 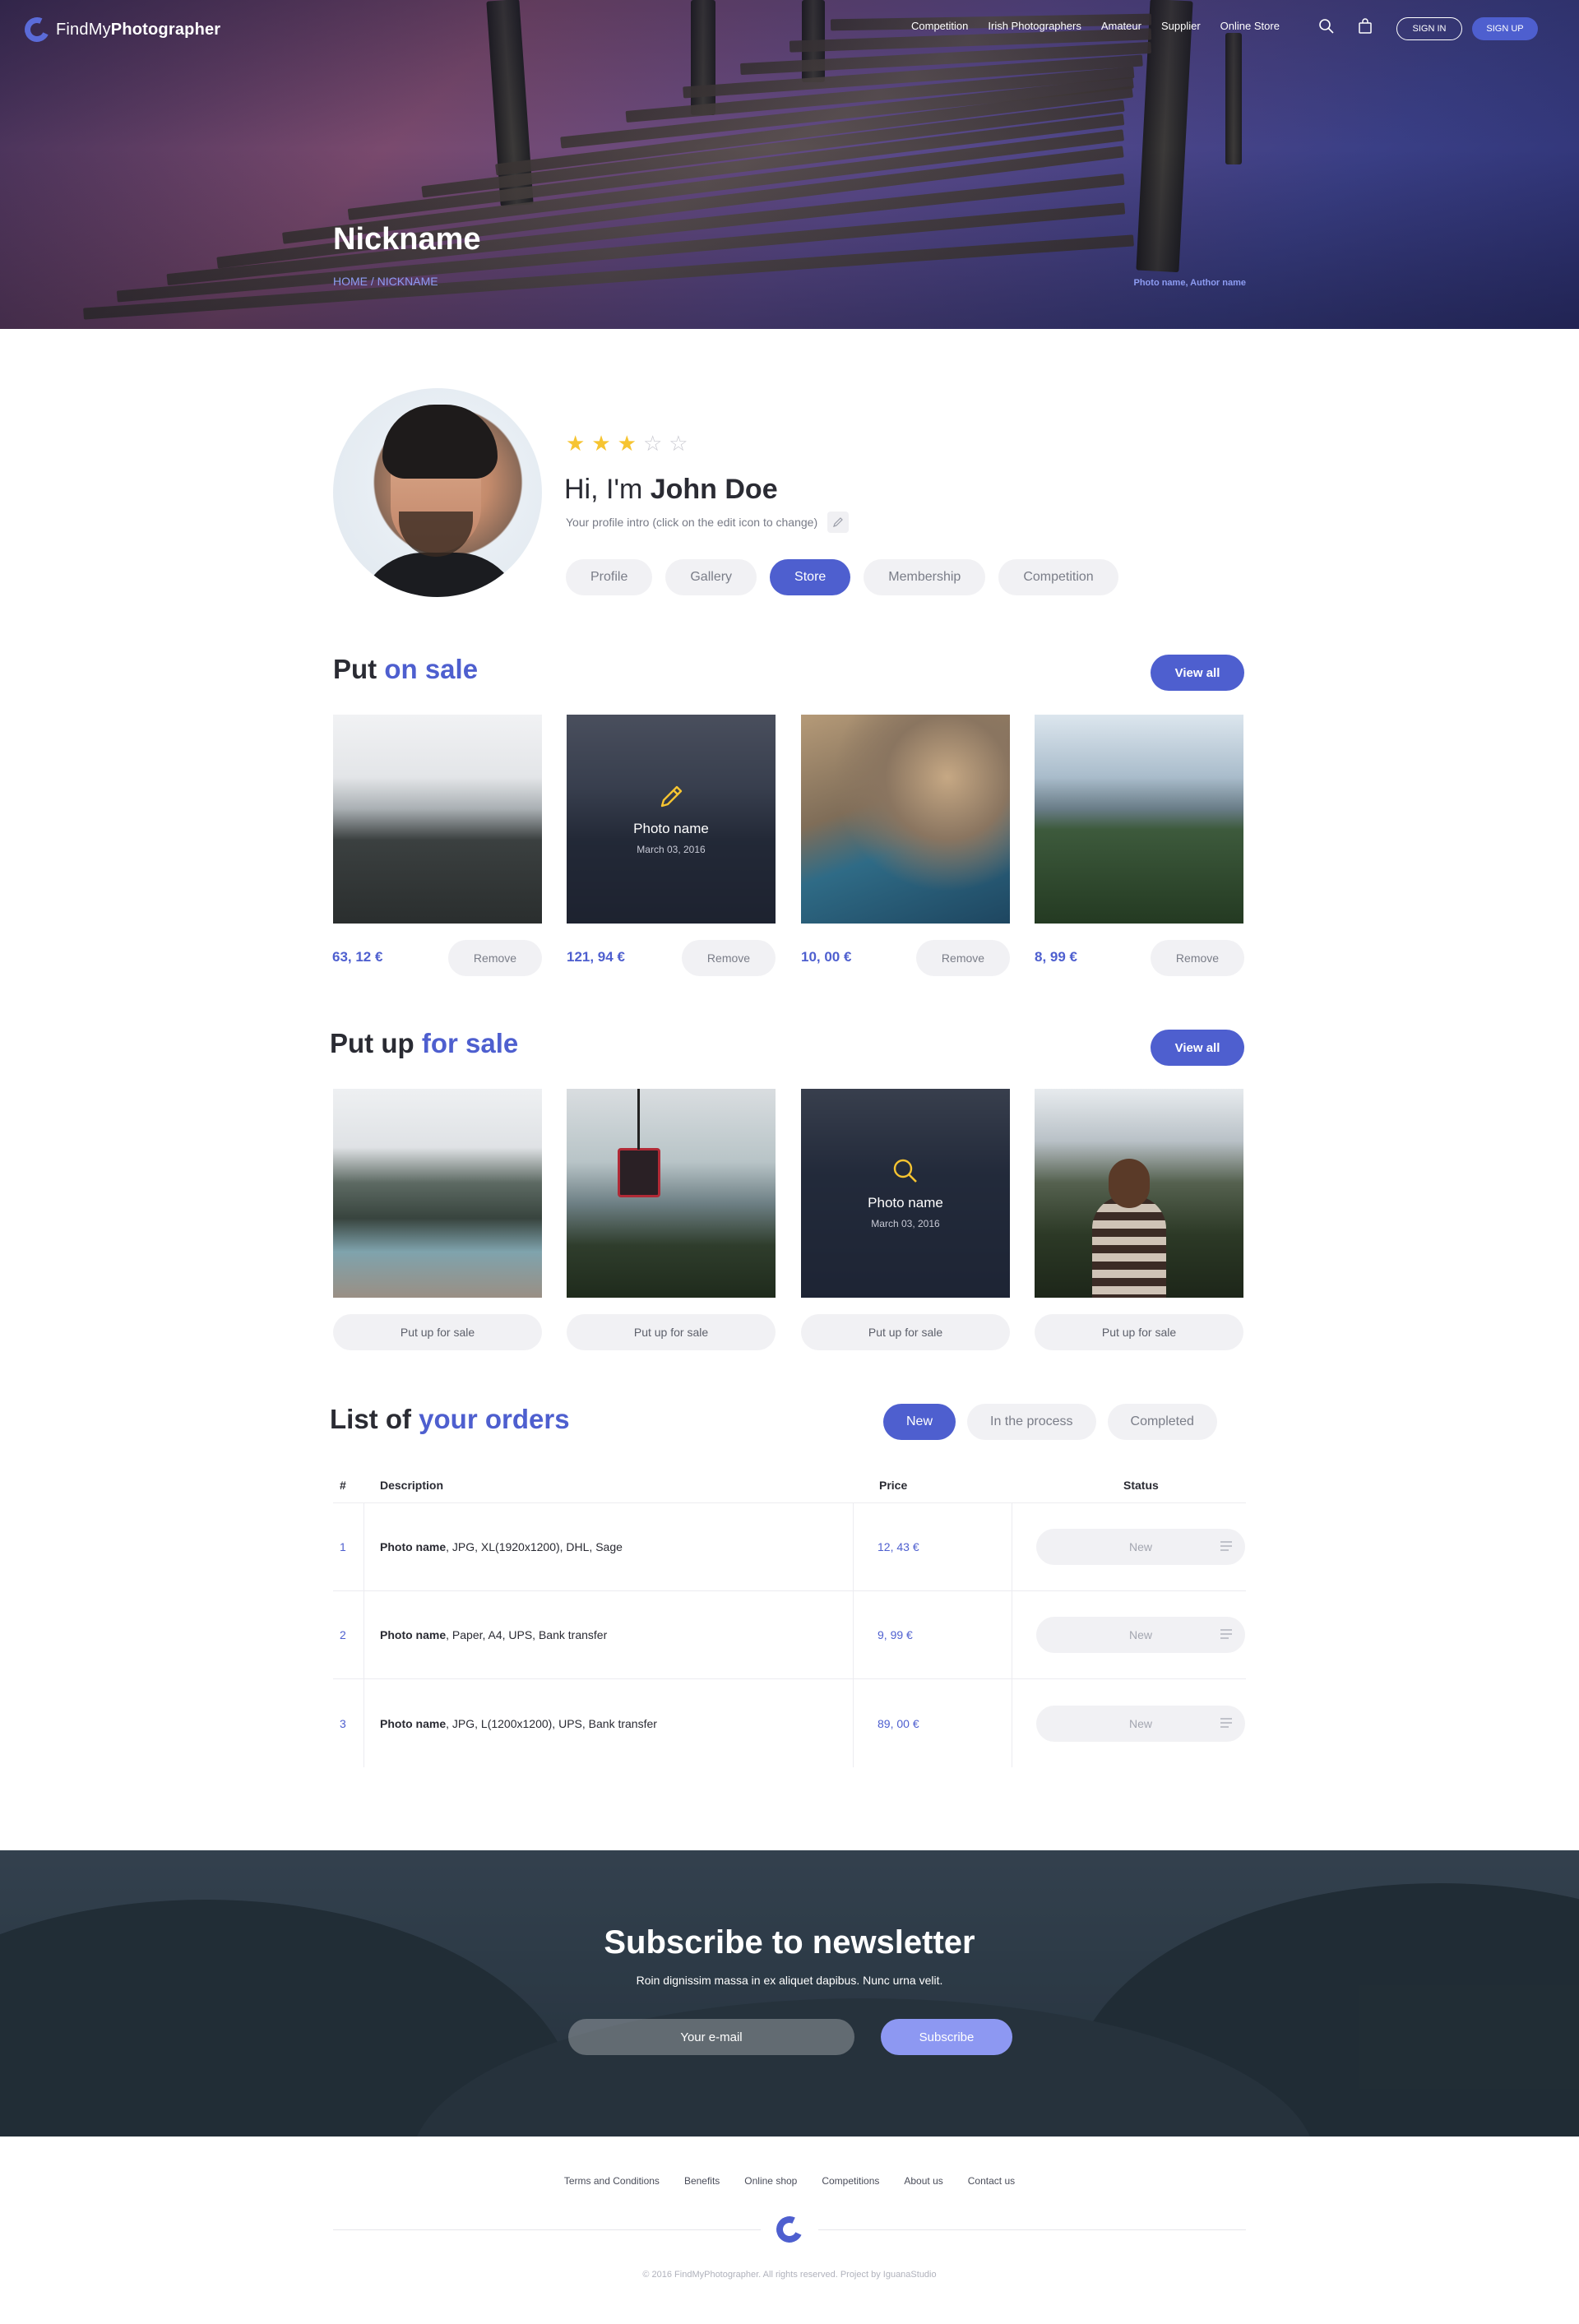 What do you see at coordinates (412, 1485) in the screenshot?
I see `col-description: Description` at bounding box center [412, 1485].